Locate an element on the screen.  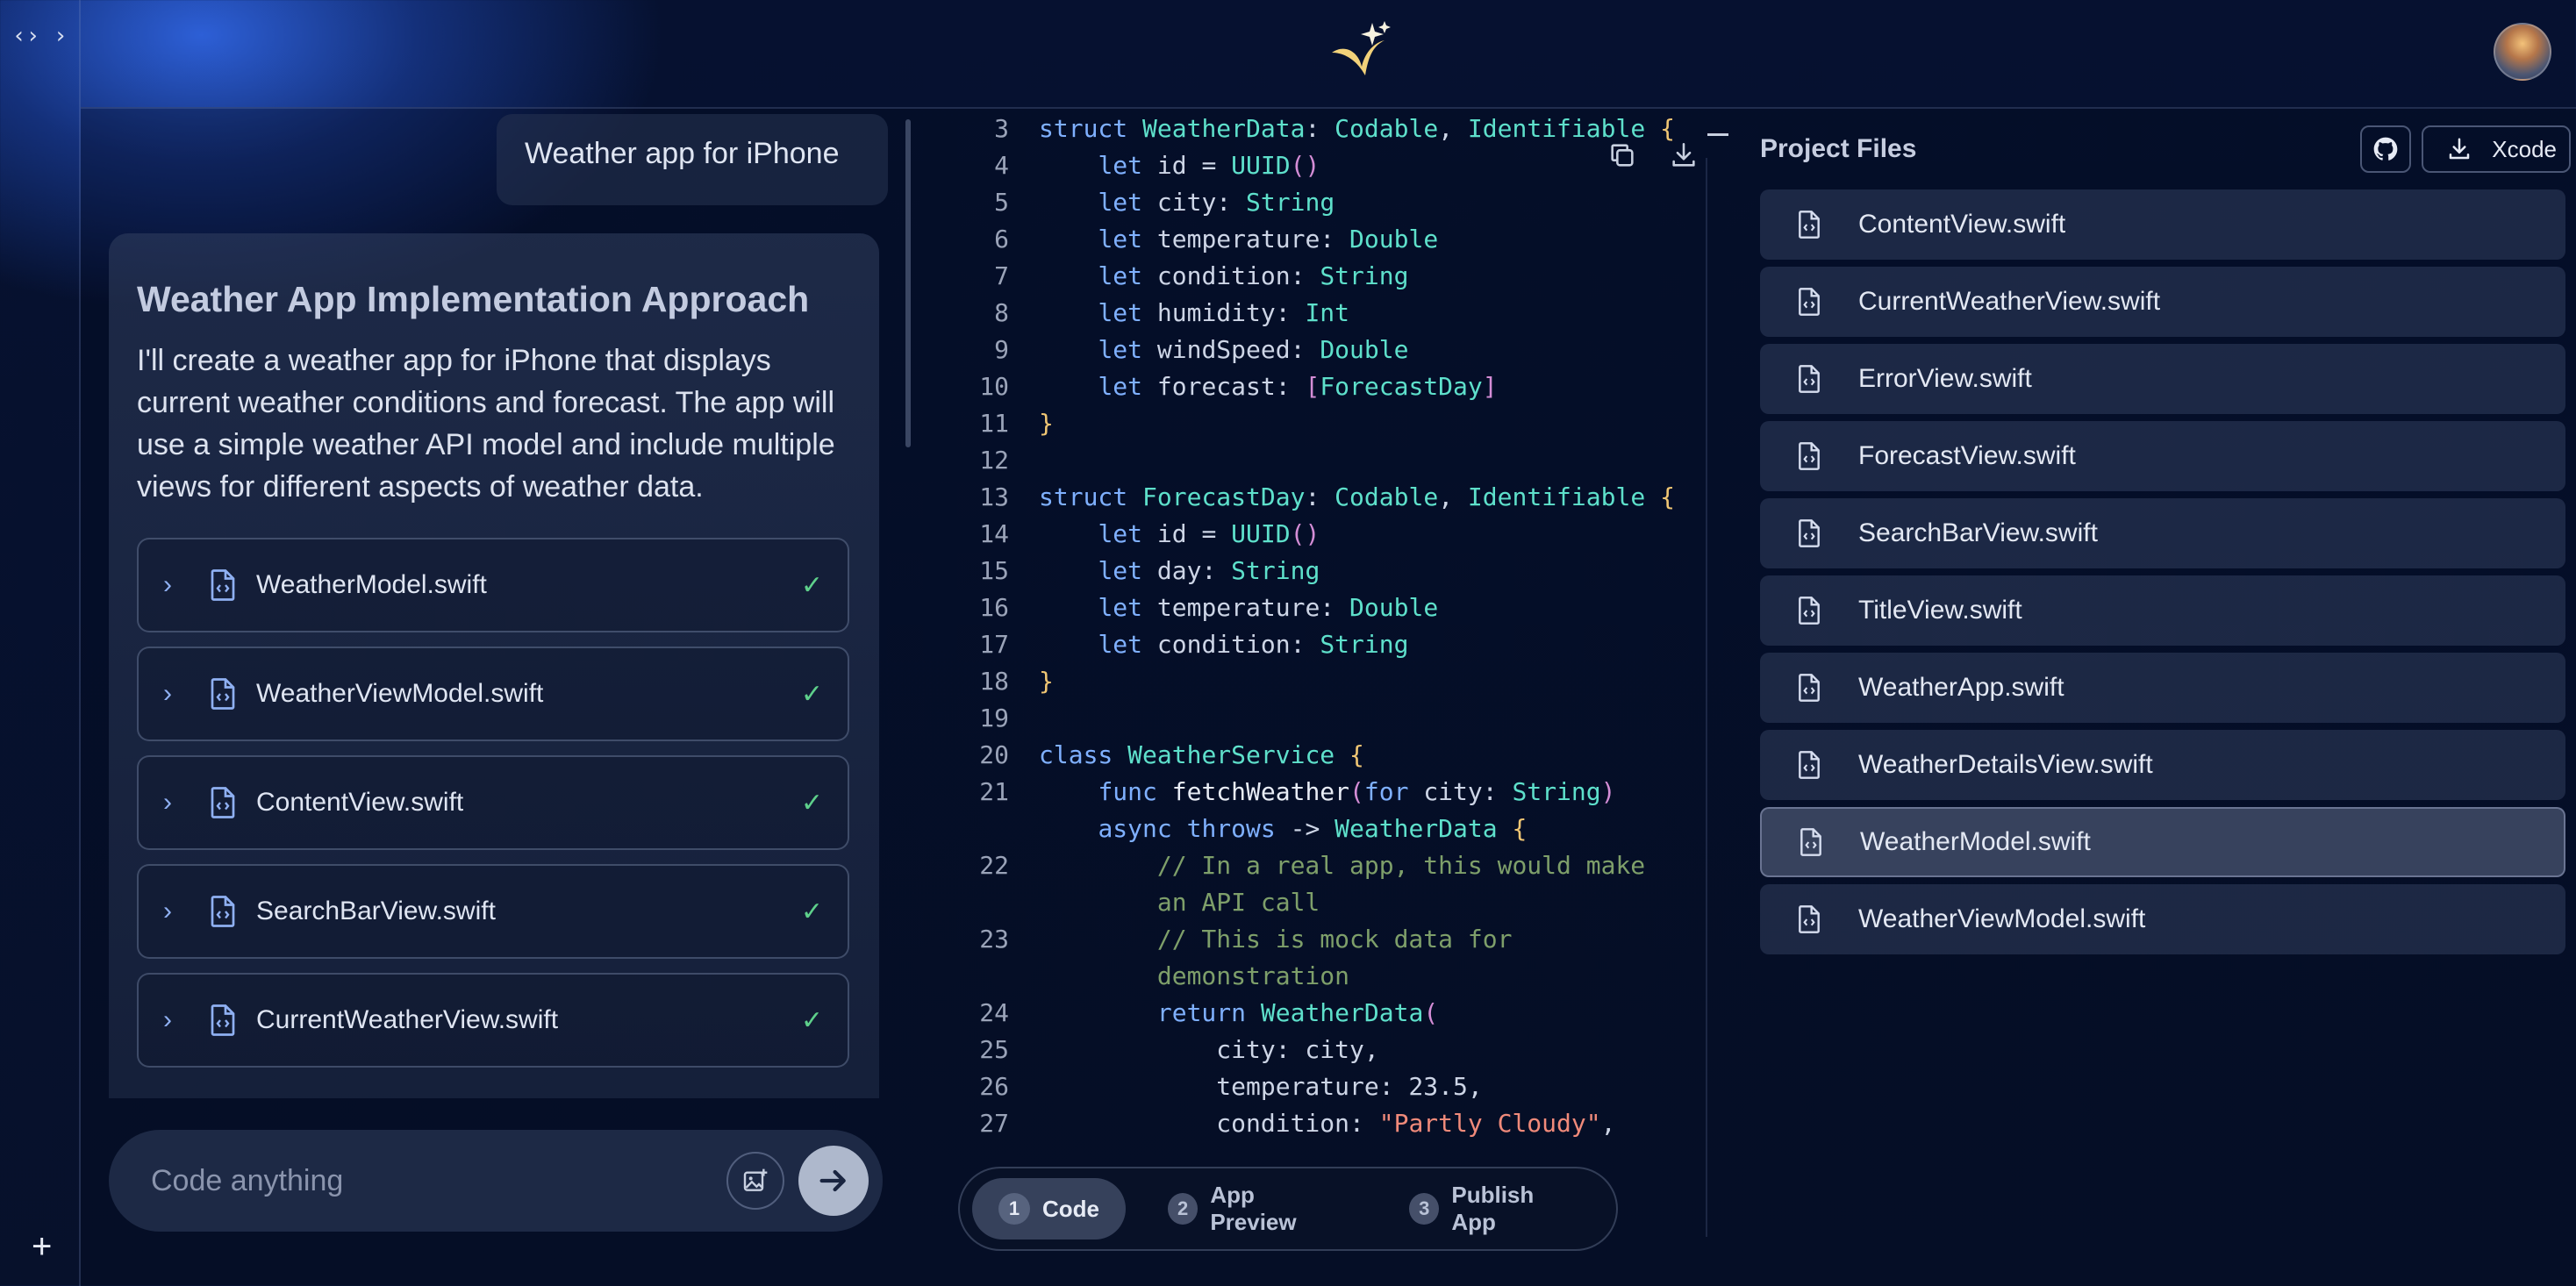
project-file-name: WeatherViewModel.swift is located at coordinates (2002, 919).